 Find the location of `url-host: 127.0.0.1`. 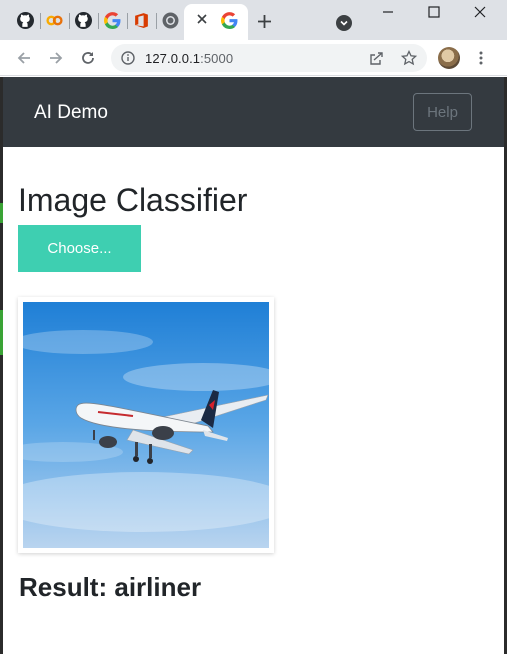

url-host: 127.0.0.1 is located at coordinates (173, 58).